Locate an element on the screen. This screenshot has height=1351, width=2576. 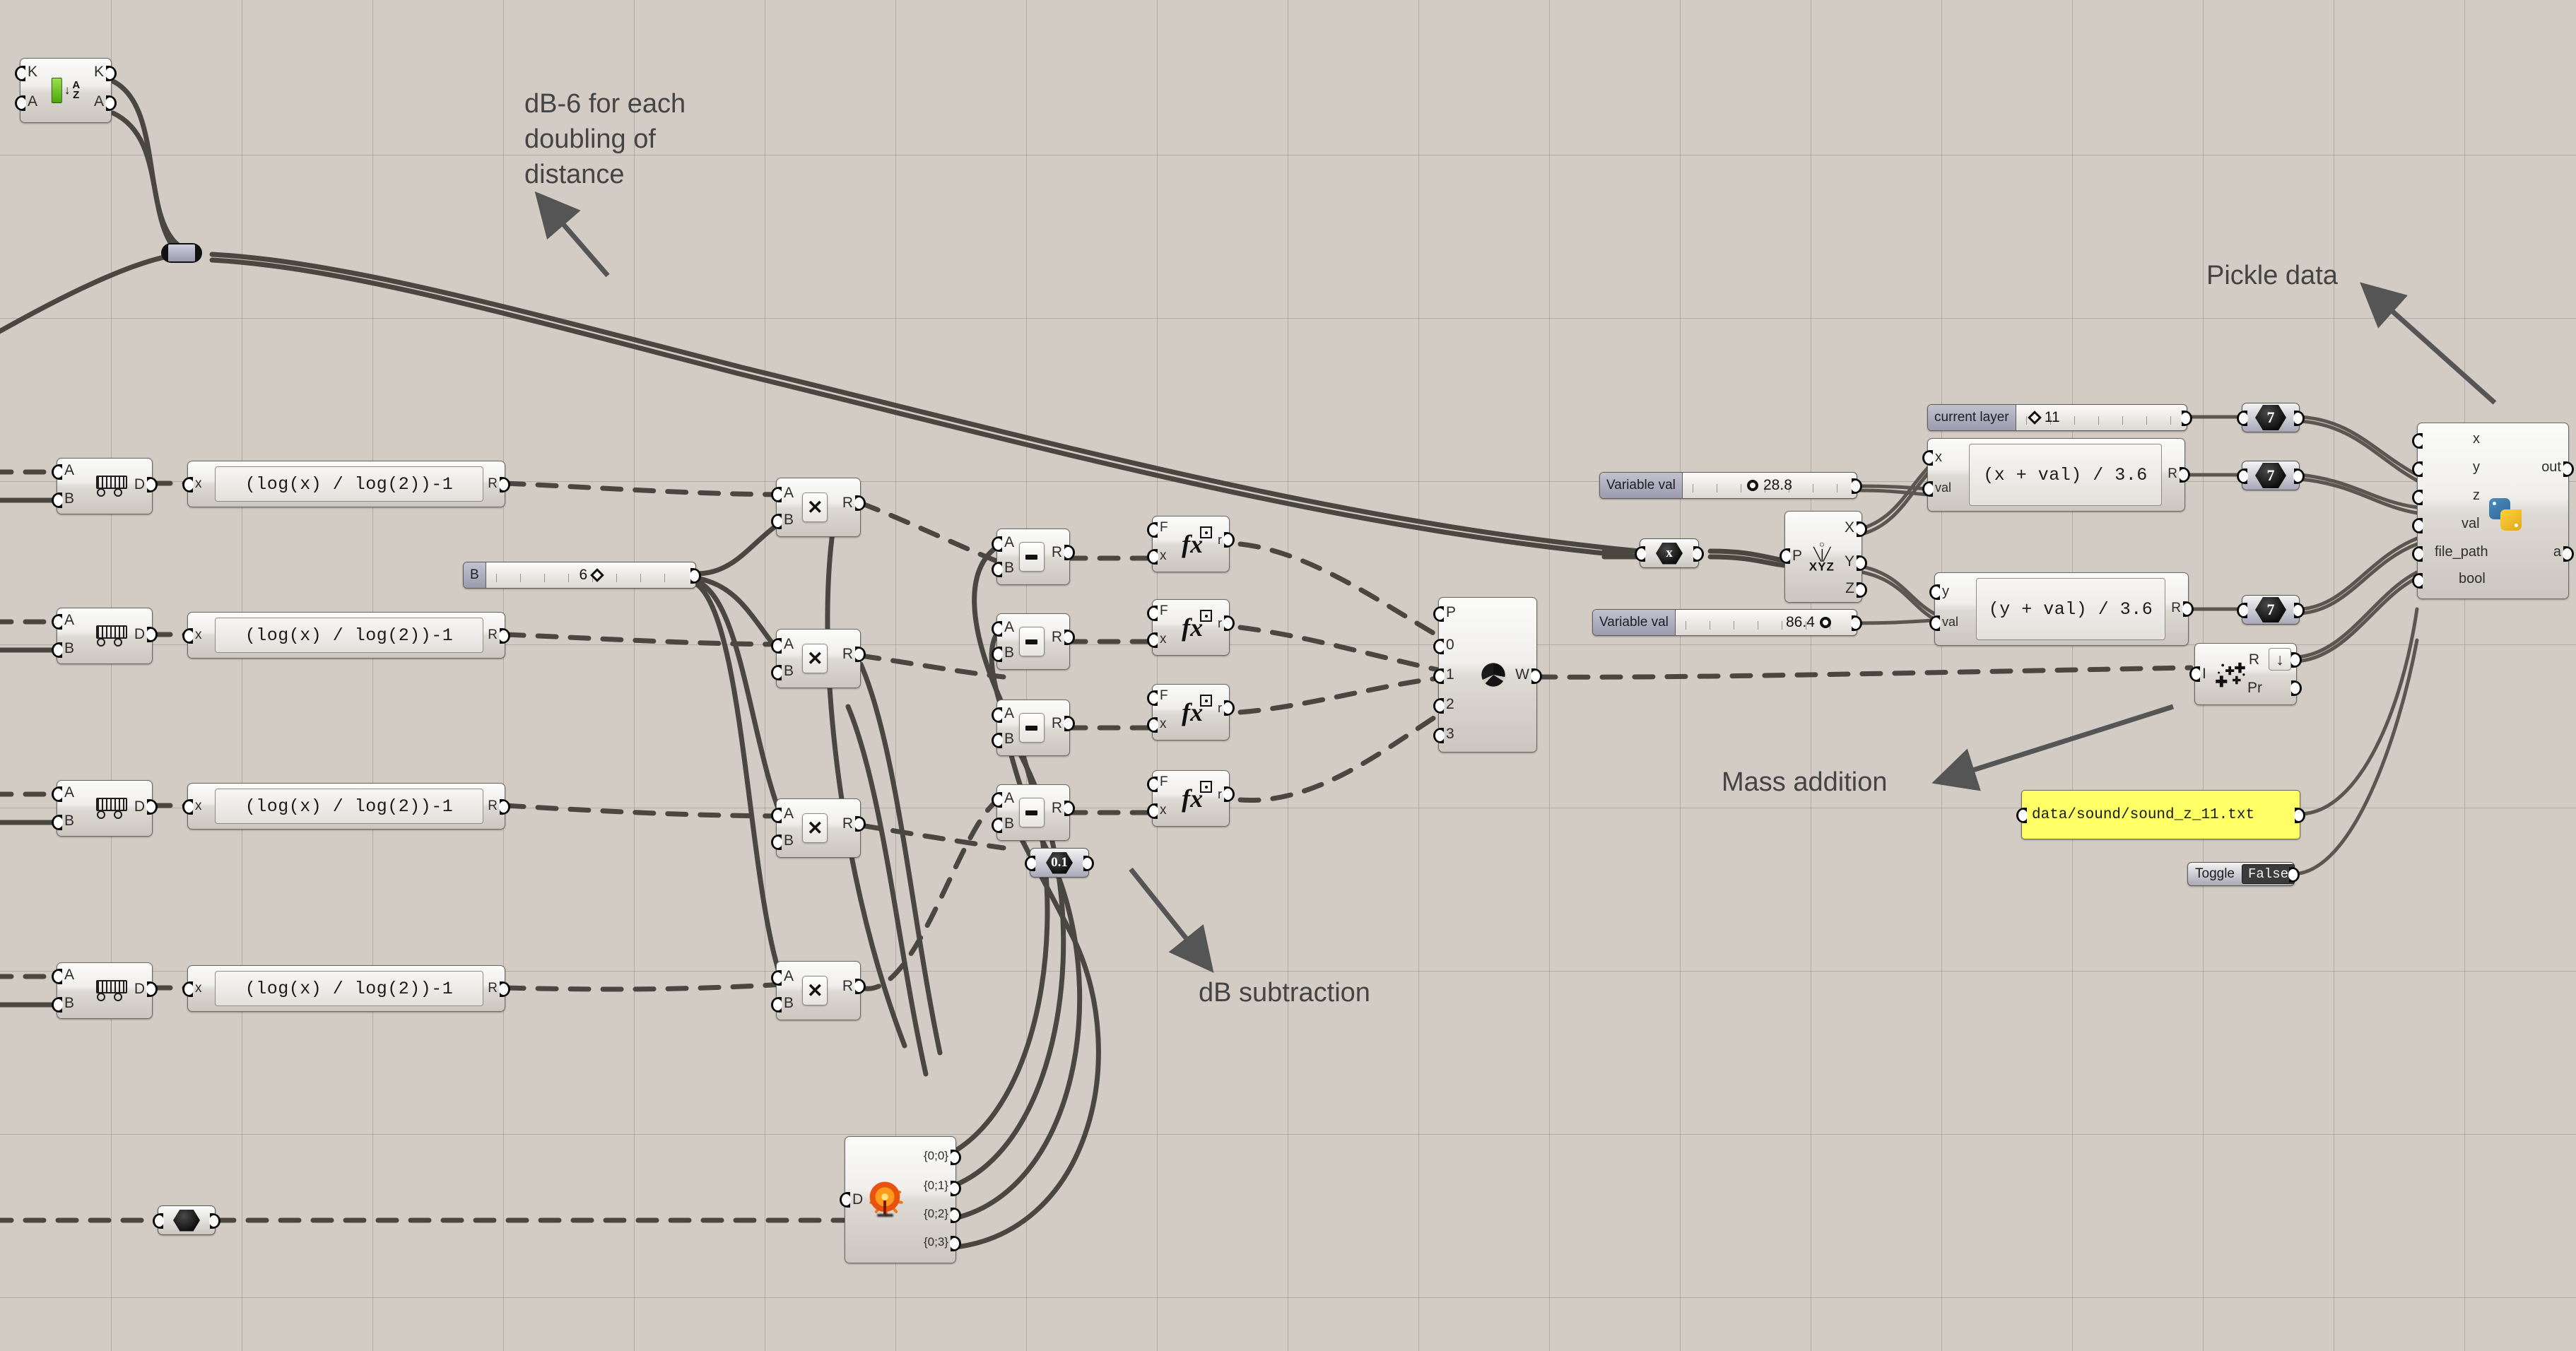
explode-tree-component: D {0;0} {0;1} {0;2} {0;3} is located at coordinates (900, 1199).